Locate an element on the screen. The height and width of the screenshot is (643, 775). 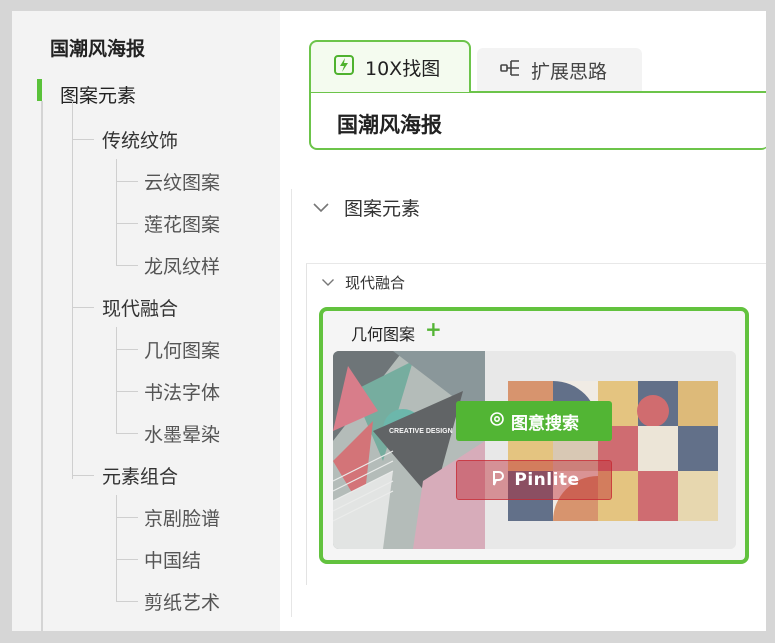
search-input: 国潮风海报 is located at coordinates (537, 120).